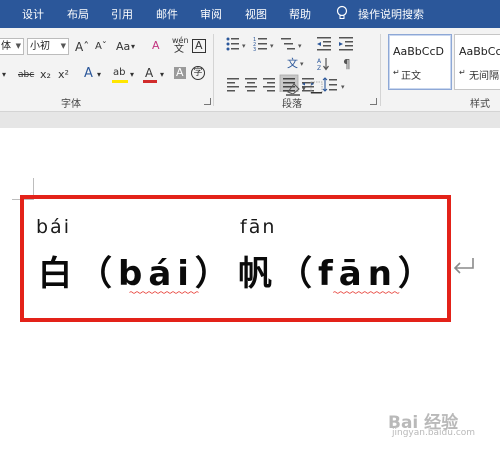 The height and width of the screenshot is (452, 500). I want to click on annotation-bai: （bái）, so click(156, 274).